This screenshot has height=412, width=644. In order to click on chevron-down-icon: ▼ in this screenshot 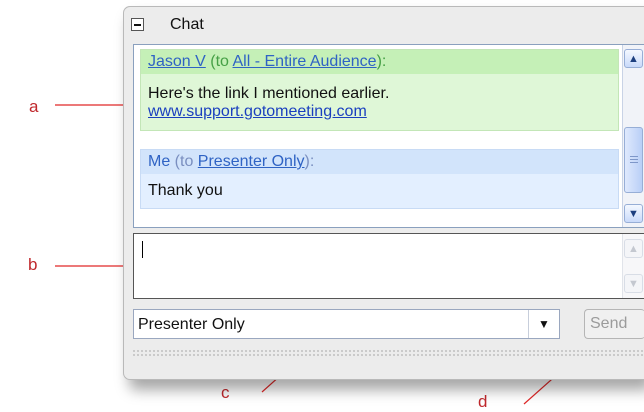, I will do `click(543, 324)`.